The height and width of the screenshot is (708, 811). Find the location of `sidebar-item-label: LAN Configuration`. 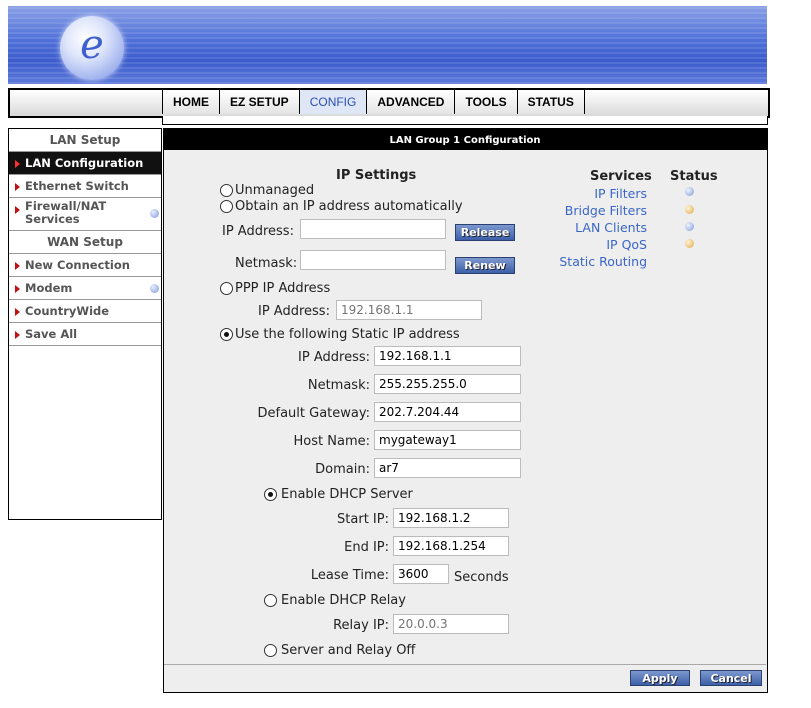

sidebar-item-label: LAN Configuration is located at coordinates (84, 163).